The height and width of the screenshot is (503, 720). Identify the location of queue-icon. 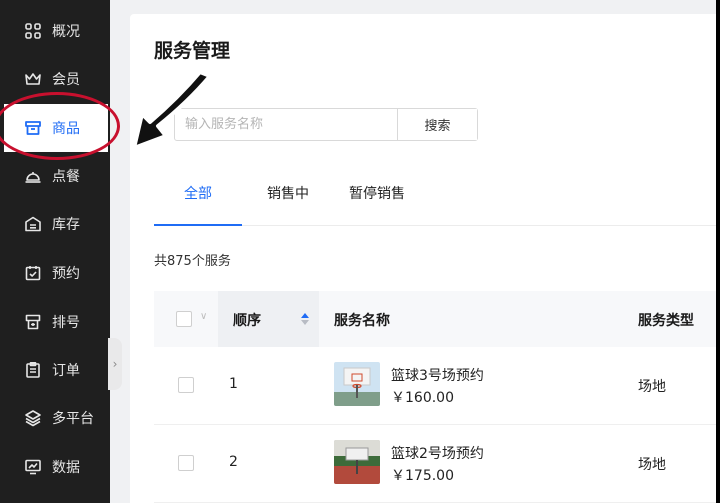
(33, 322).